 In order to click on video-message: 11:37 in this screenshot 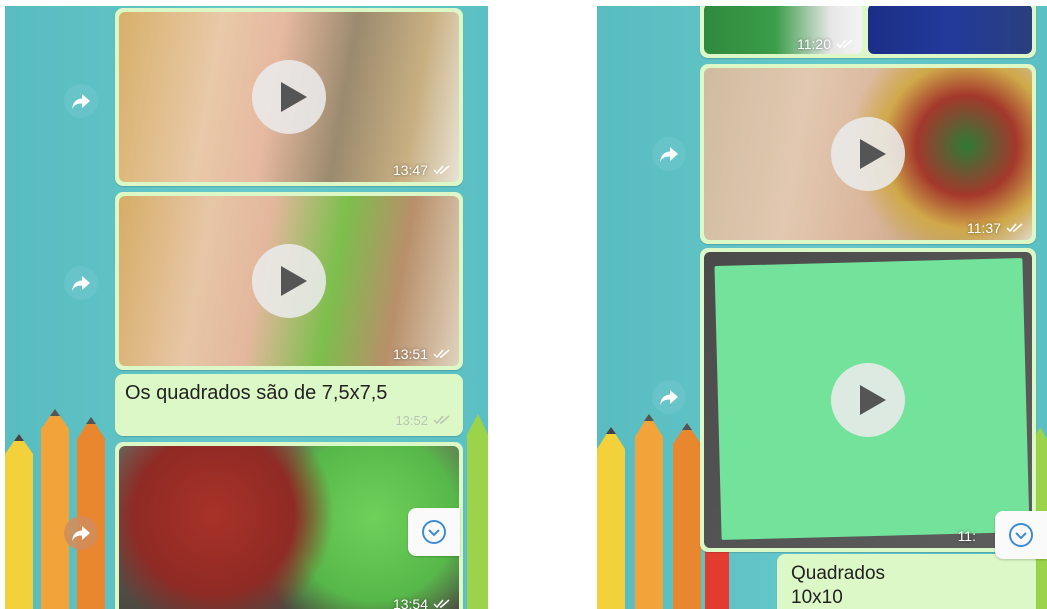, I will do `click(868, 154)`.